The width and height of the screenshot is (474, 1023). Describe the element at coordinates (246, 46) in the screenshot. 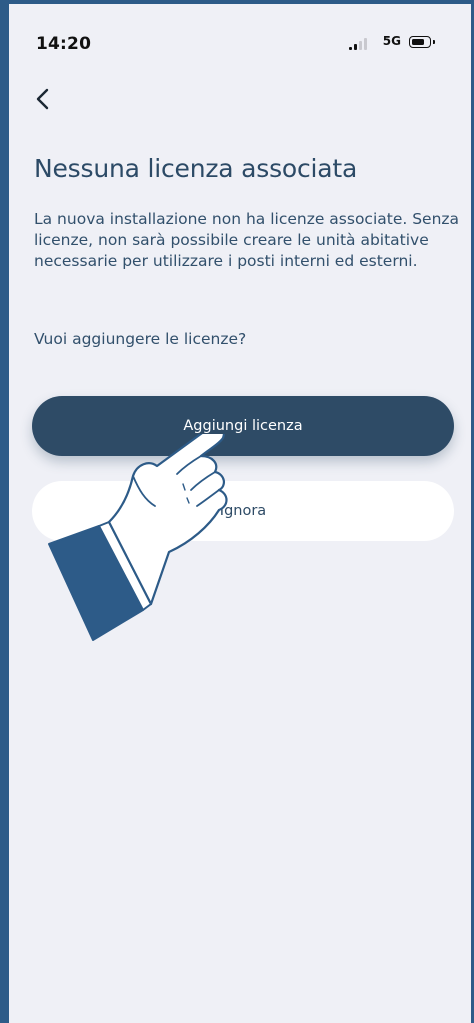

I see `status-bar: 14:20 5G` at that location.